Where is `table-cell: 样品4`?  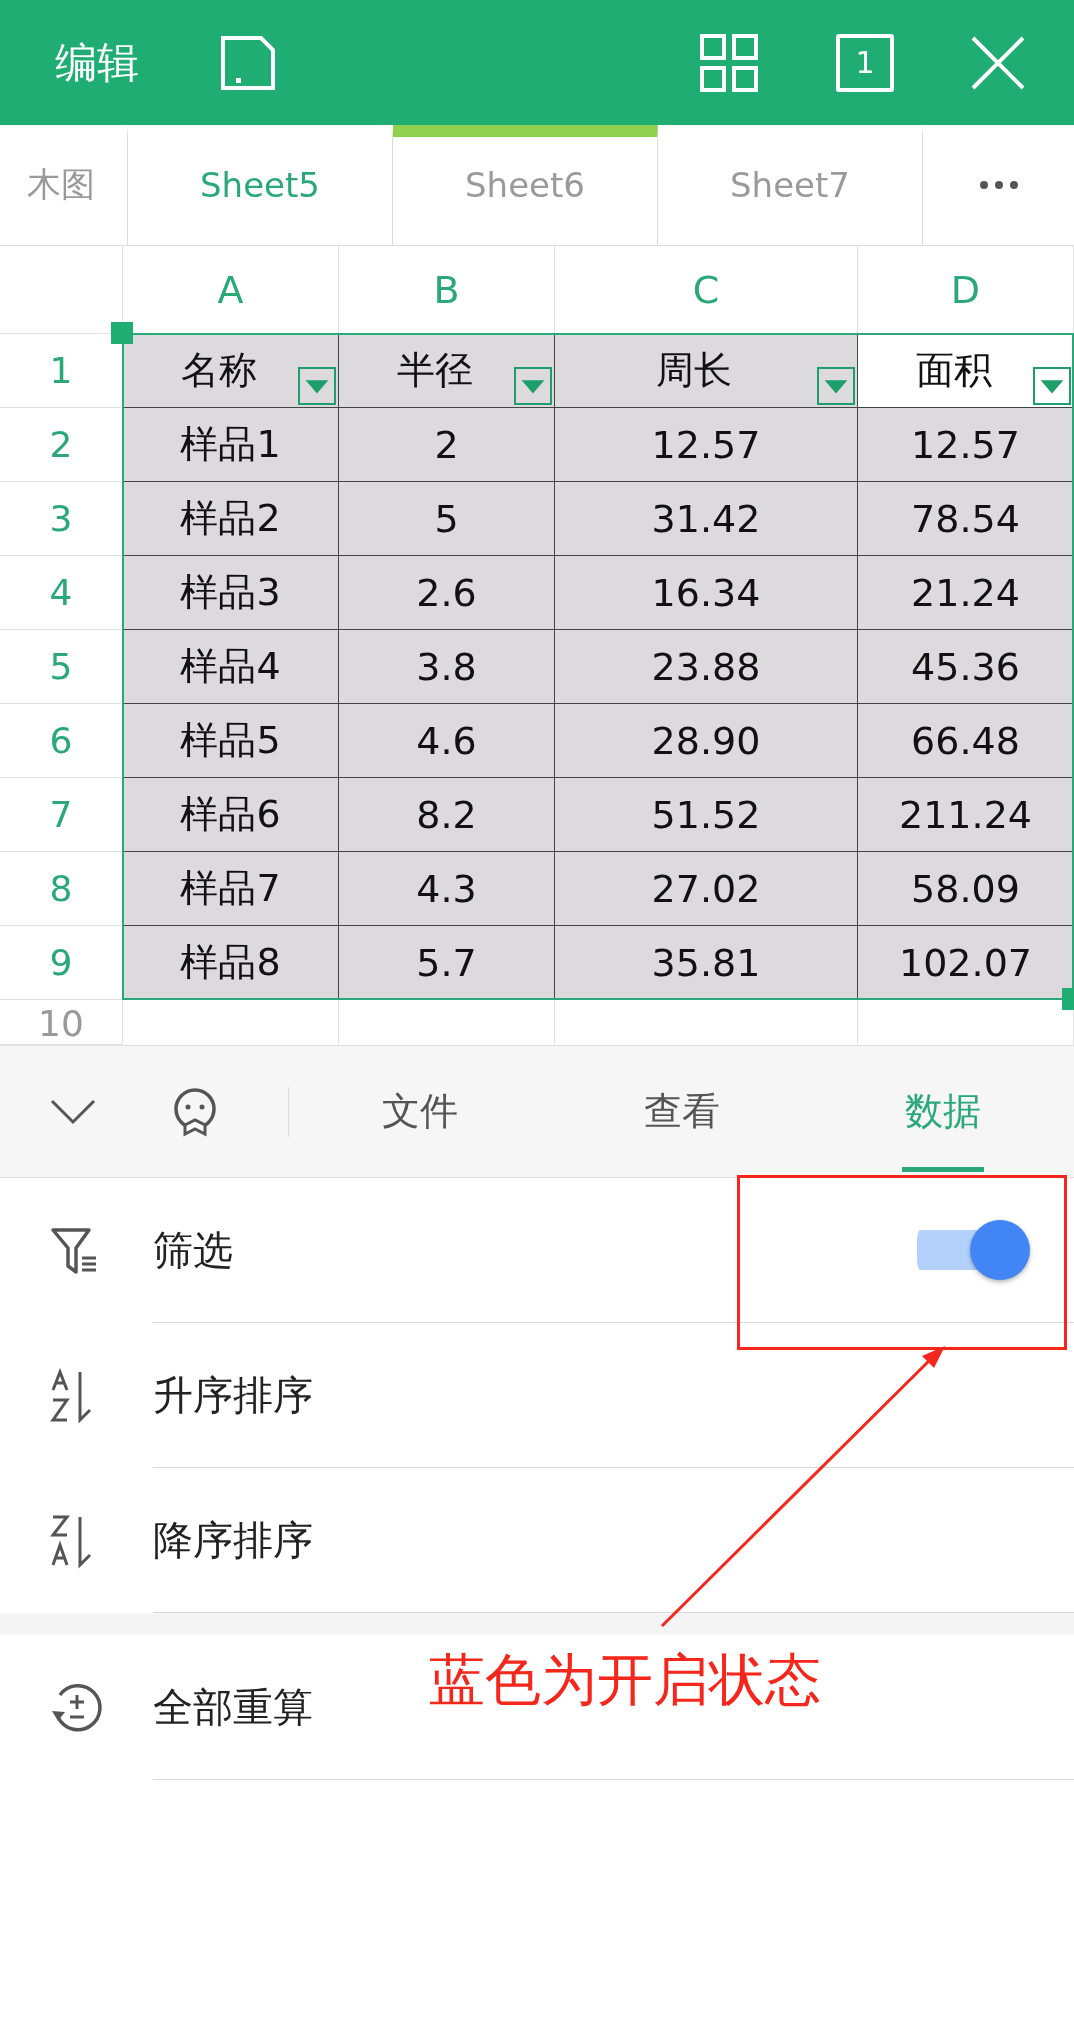
table-cell: 样品4 is located at coordinates (231, 667).